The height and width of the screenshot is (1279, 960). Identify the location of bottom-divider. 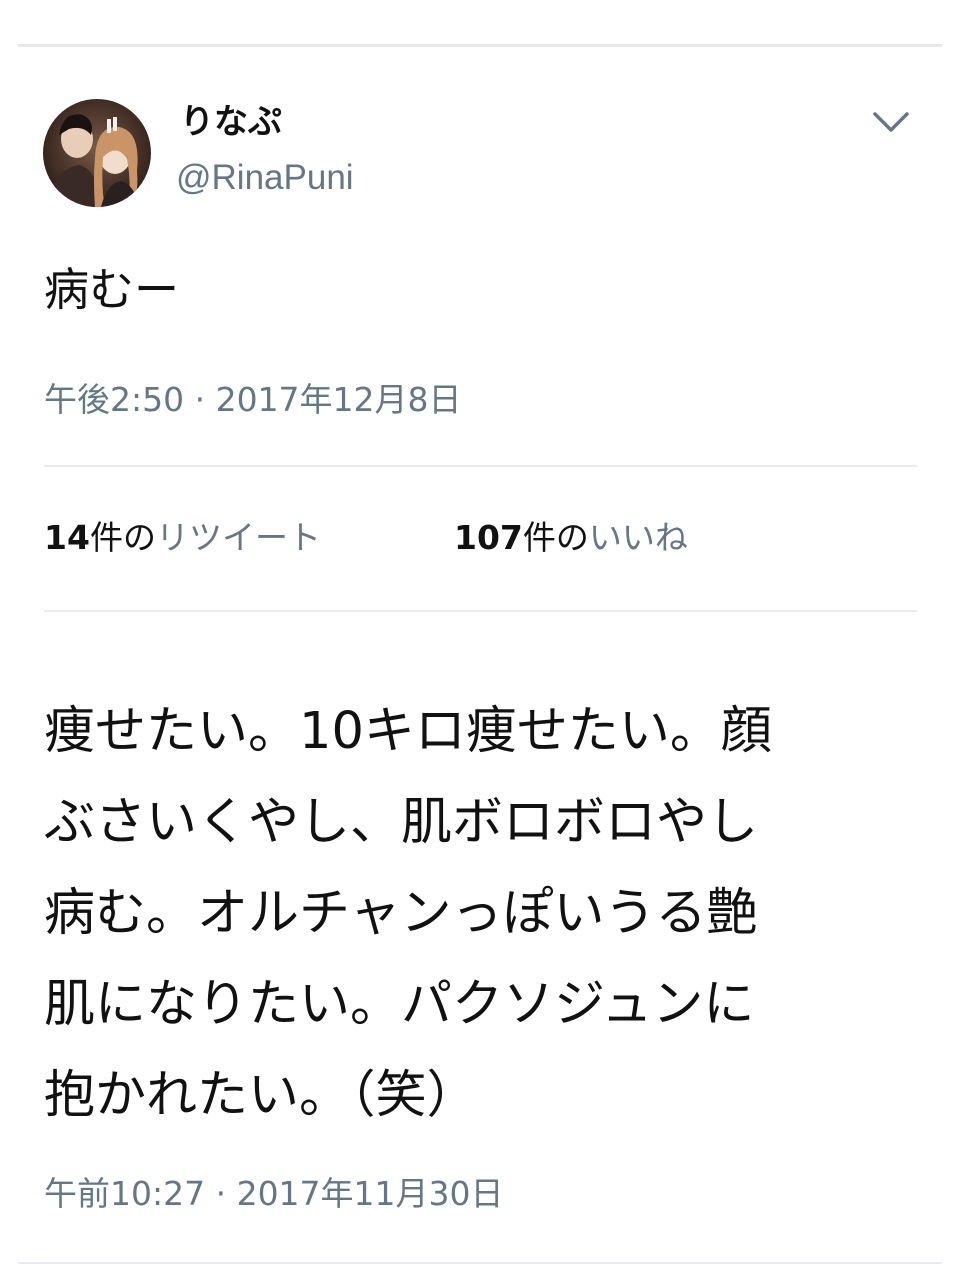
(480, 1263).